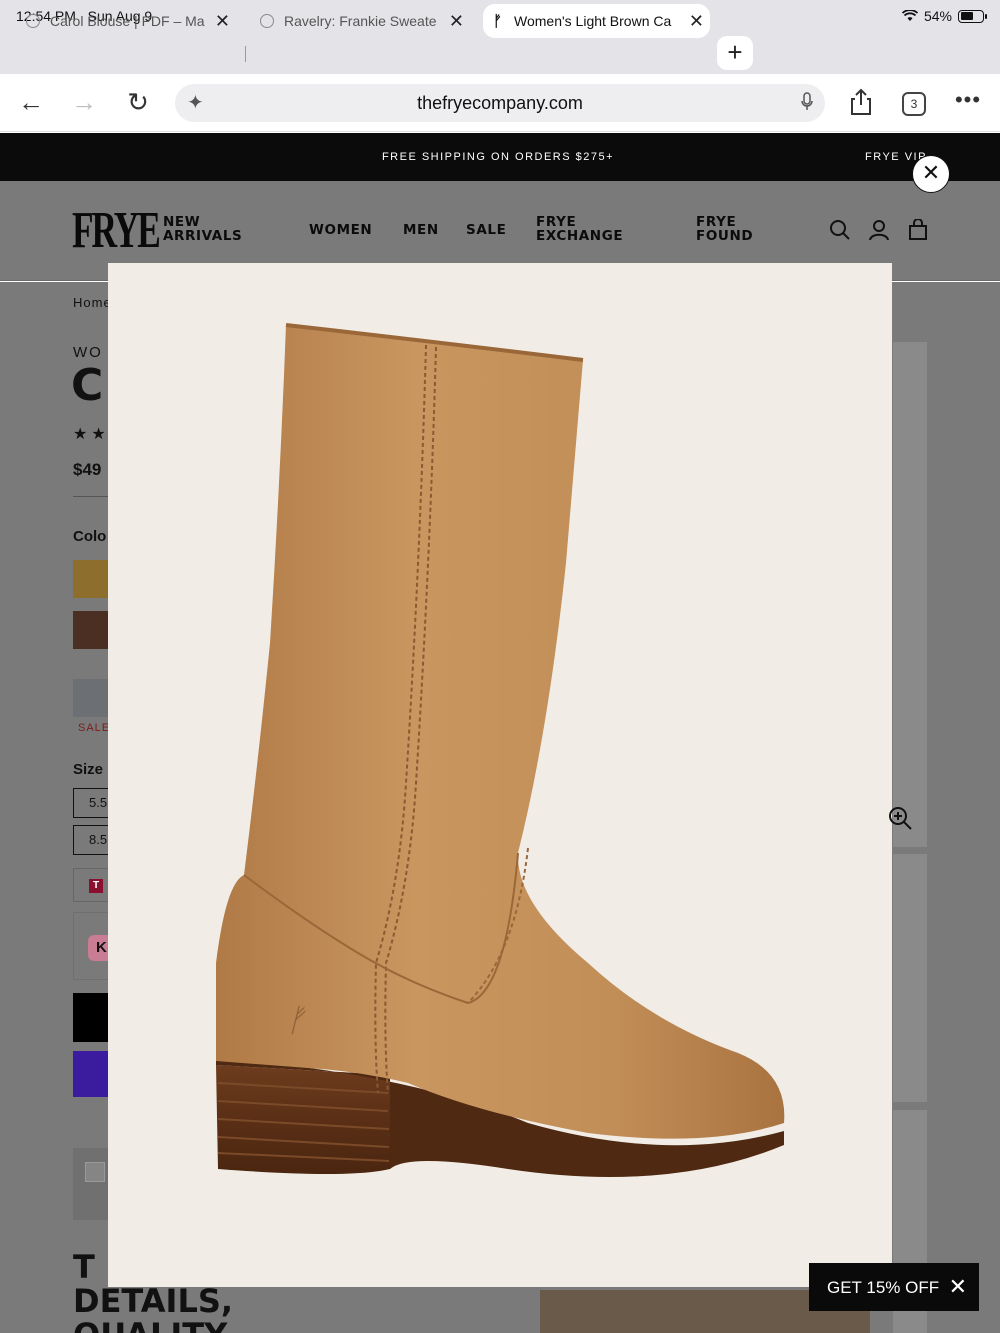  I want to click on nav-new-arrivals: NEW ARRIVALS, so click(202, 229).